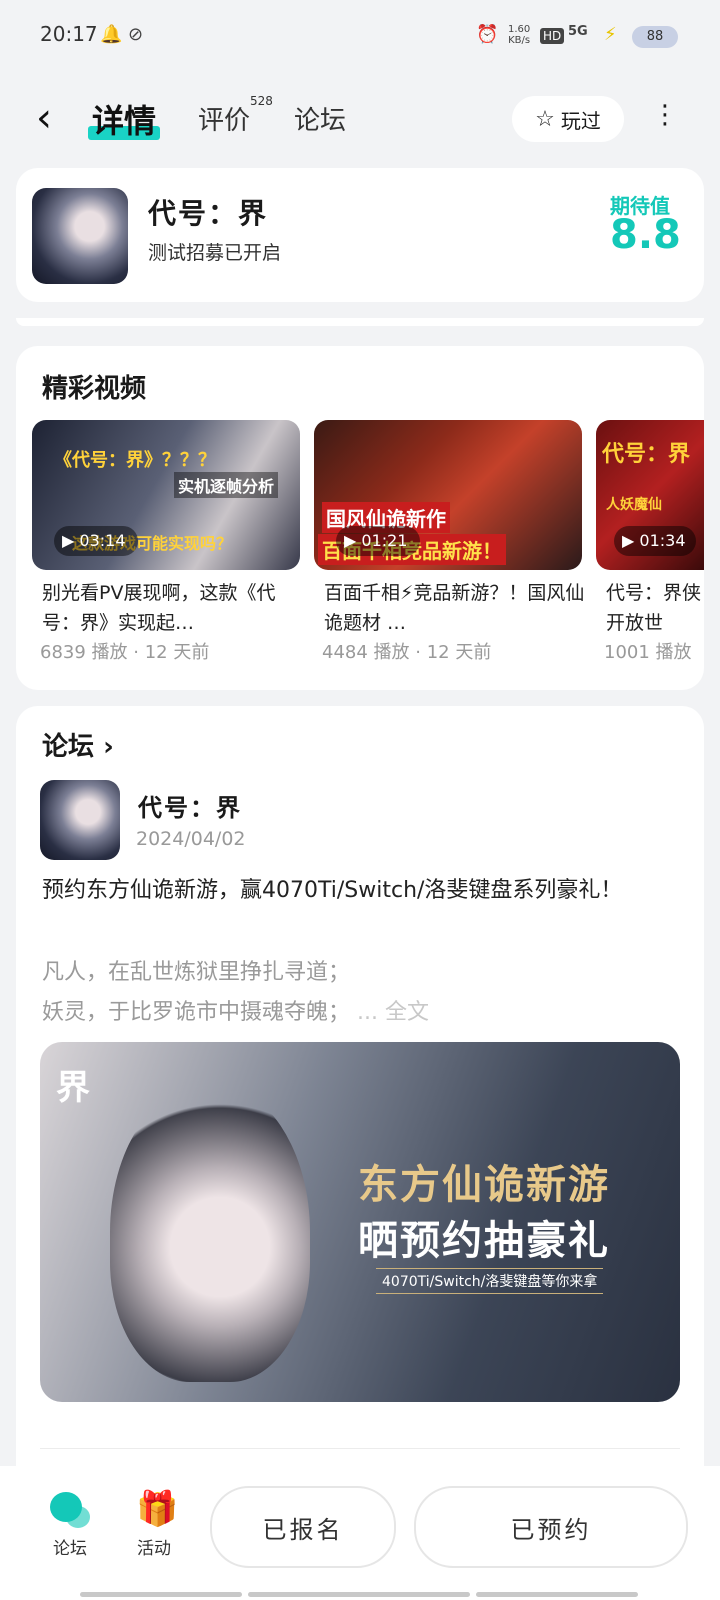 Image resolution: width=720 pixels, height=1600 pixels. Describe the element at coordinates (154, 1546) in the screenshot. I see `activity-nav-label: 活动` at that location.